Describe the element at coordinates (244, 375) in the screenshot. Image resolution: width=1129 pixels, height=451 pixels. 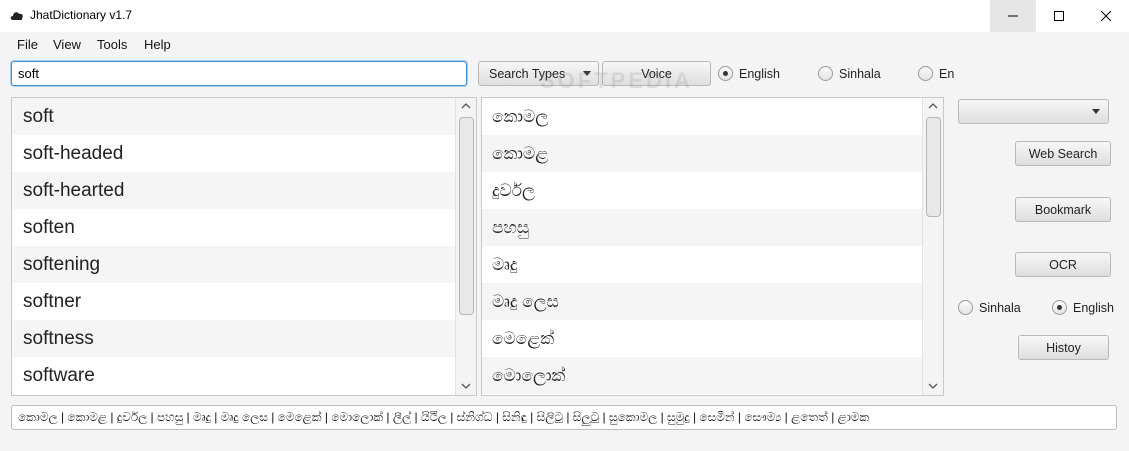
I see `list-item: software` at that location.